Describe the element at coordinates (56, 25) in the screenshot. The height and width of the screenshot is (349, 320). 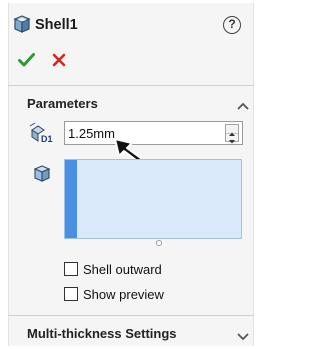
I see `feature-title: Shell1` at that location.